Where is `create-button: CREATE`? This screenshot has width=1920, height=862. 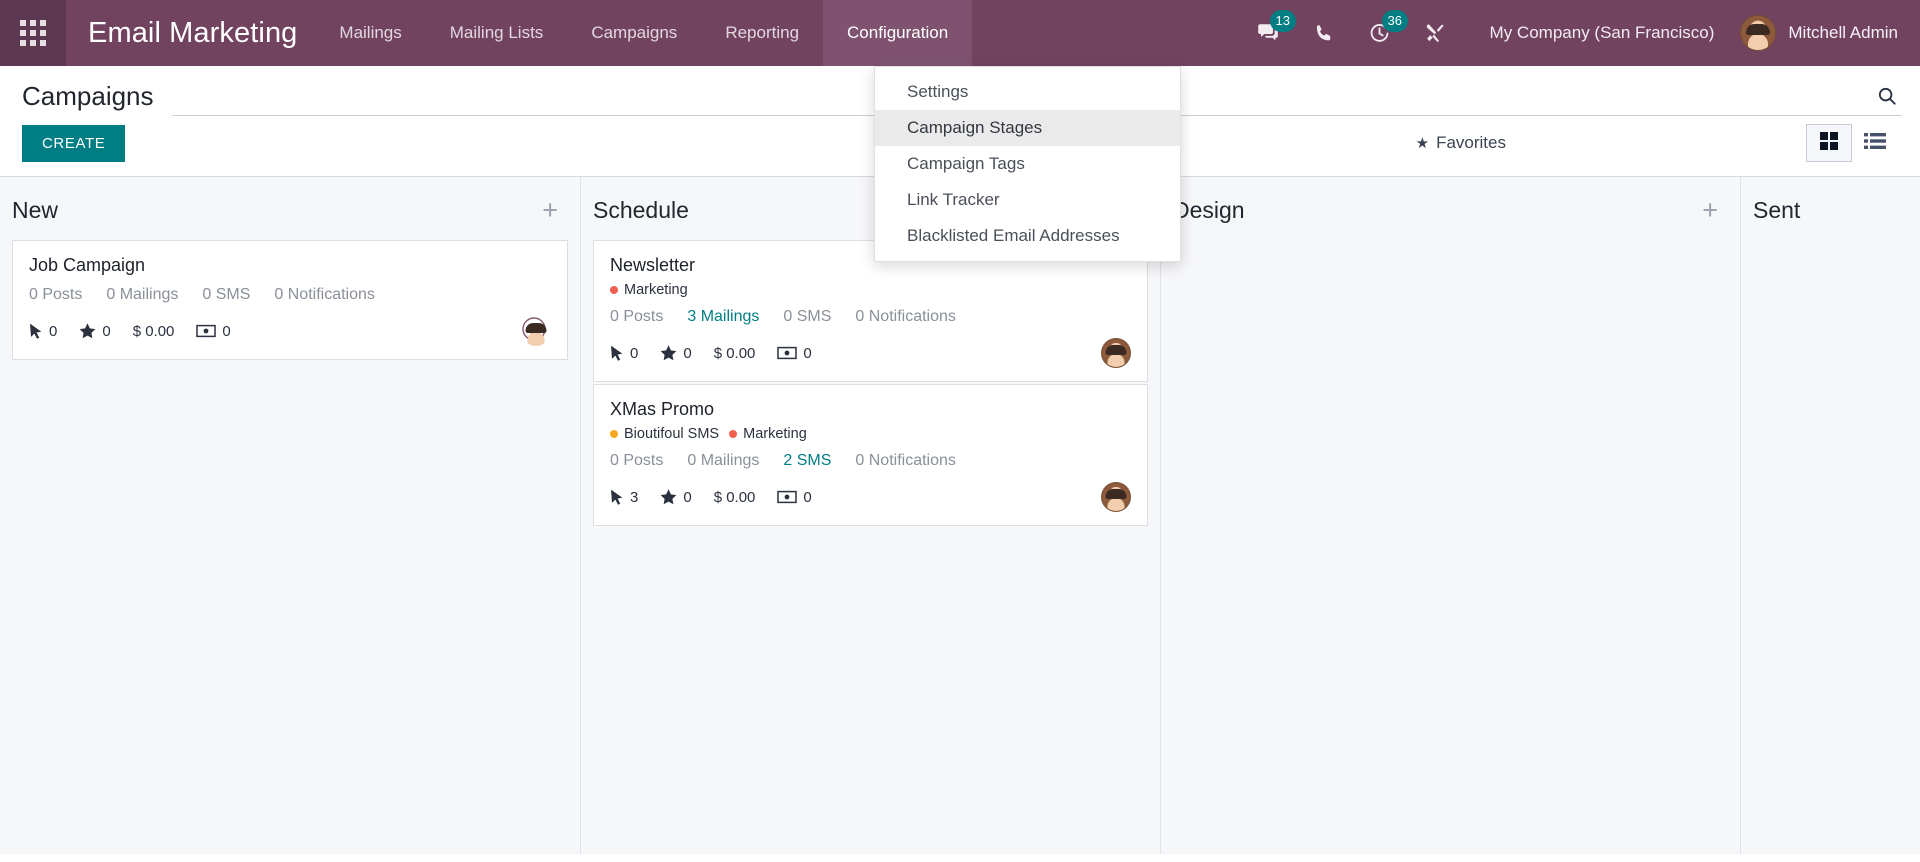
create-button: CREATE is located at coordinates (74, 143).